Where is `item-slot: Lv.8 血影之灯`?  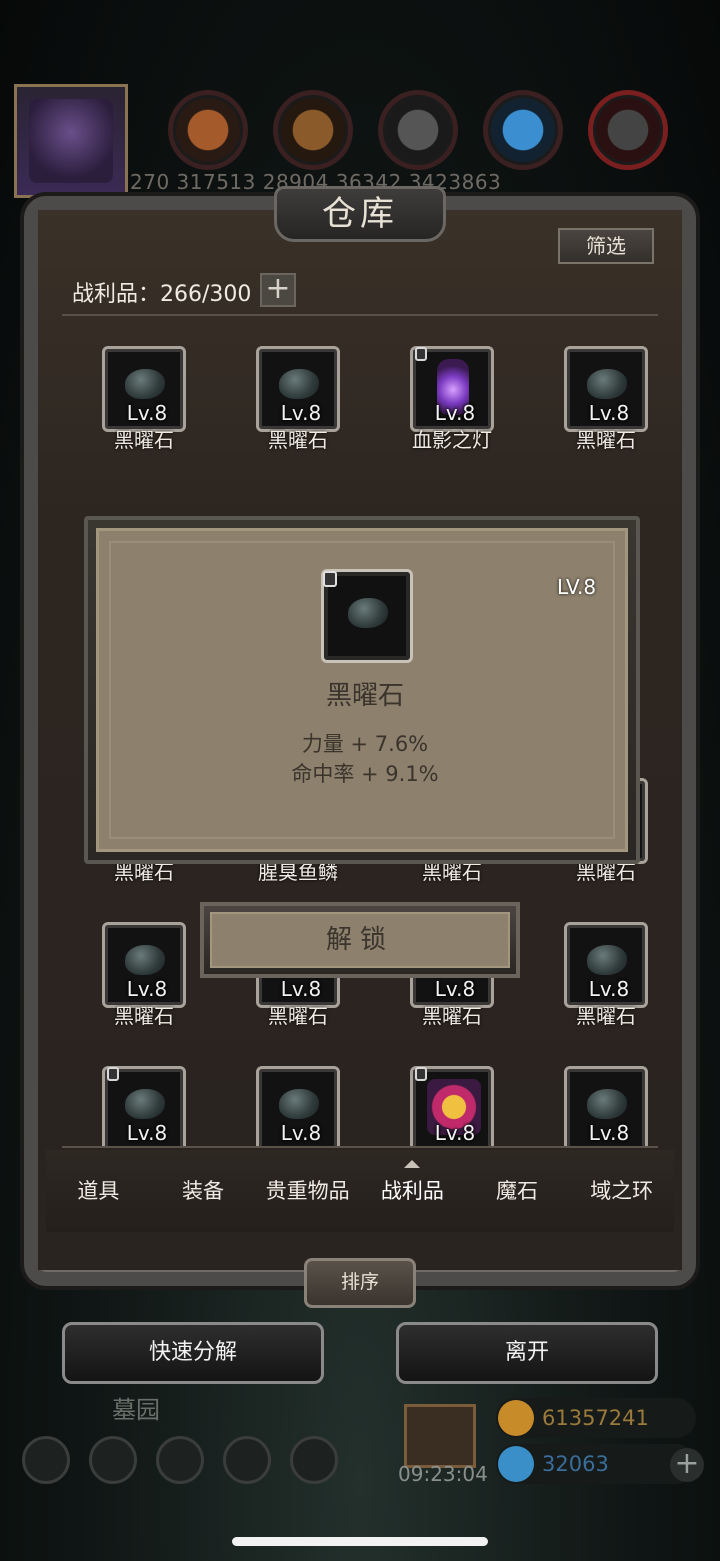 item-slot: Lv.8 血影之灯 is located at coordinates (450, 386).